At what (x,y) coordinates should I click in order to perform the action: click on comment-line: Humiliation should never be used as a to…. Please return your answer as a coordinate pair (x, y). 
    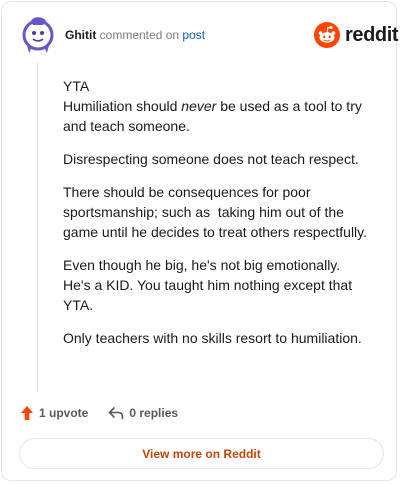
    Looking at the image, I should click on (212, 106).